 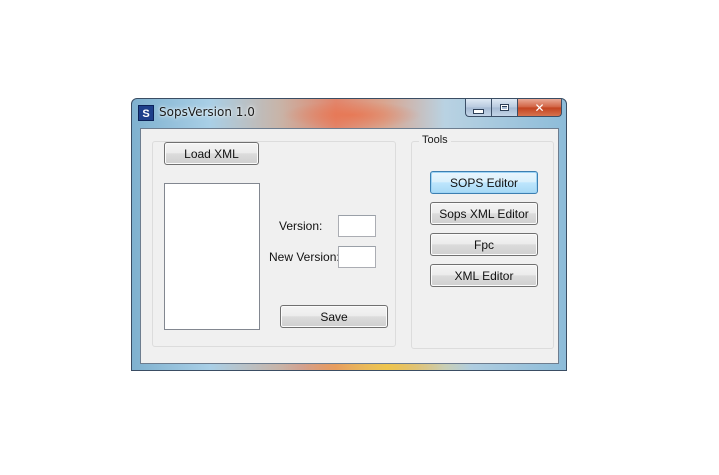 What do you see at coordinates (212, 256) in the screenshot?
I see `xml-file-listbox` at bounding box center [212, 256].